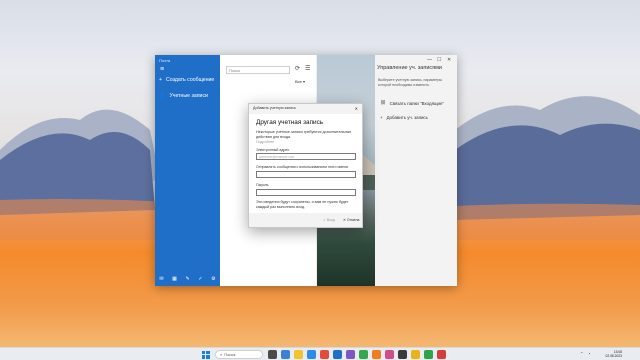 Image resolution: width=640 pixels, height=360 pixels. What do you see at coordinates (305, 220) in the screenshot?
I see `dialog-footer: ✓ Вход ✕ Отмена` at bounding box center [305, 220].